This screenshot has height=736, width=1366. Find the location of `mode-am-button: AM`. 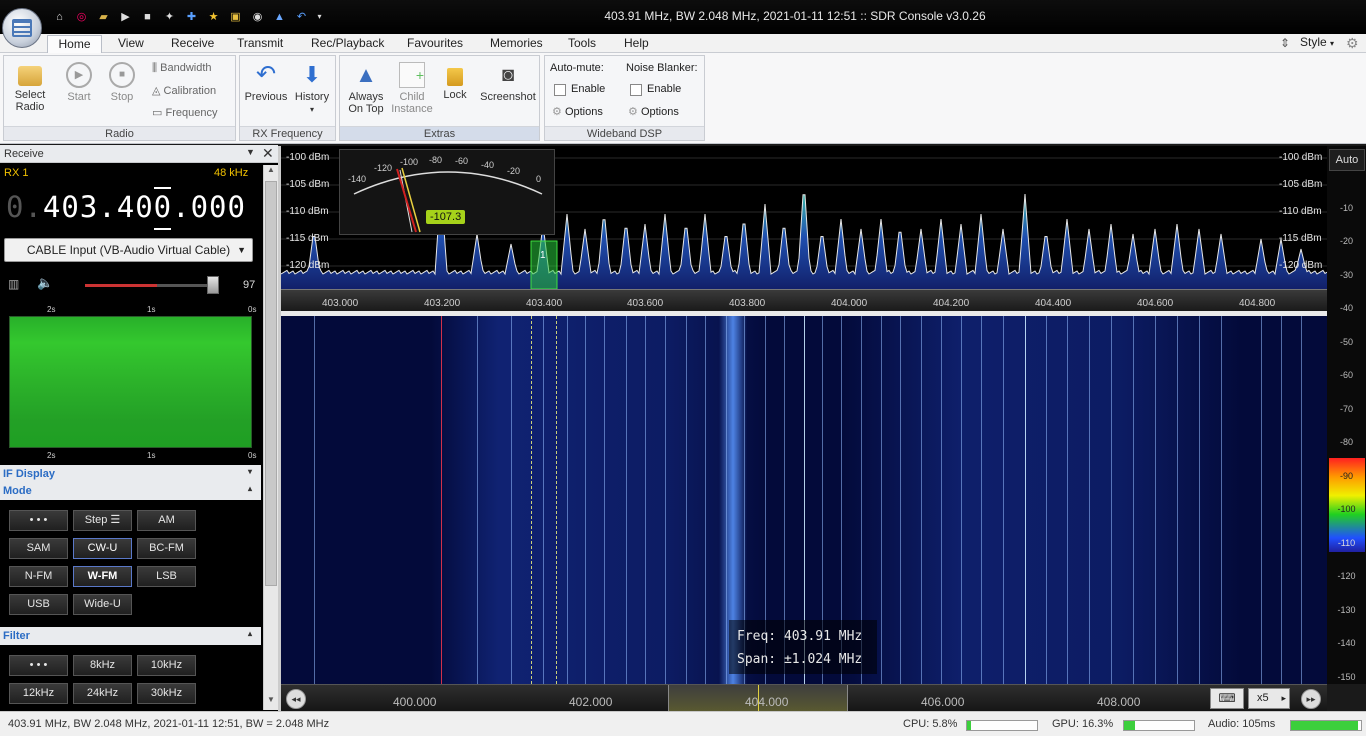

mode-am-button: AM is located at coordinates (166, 520).